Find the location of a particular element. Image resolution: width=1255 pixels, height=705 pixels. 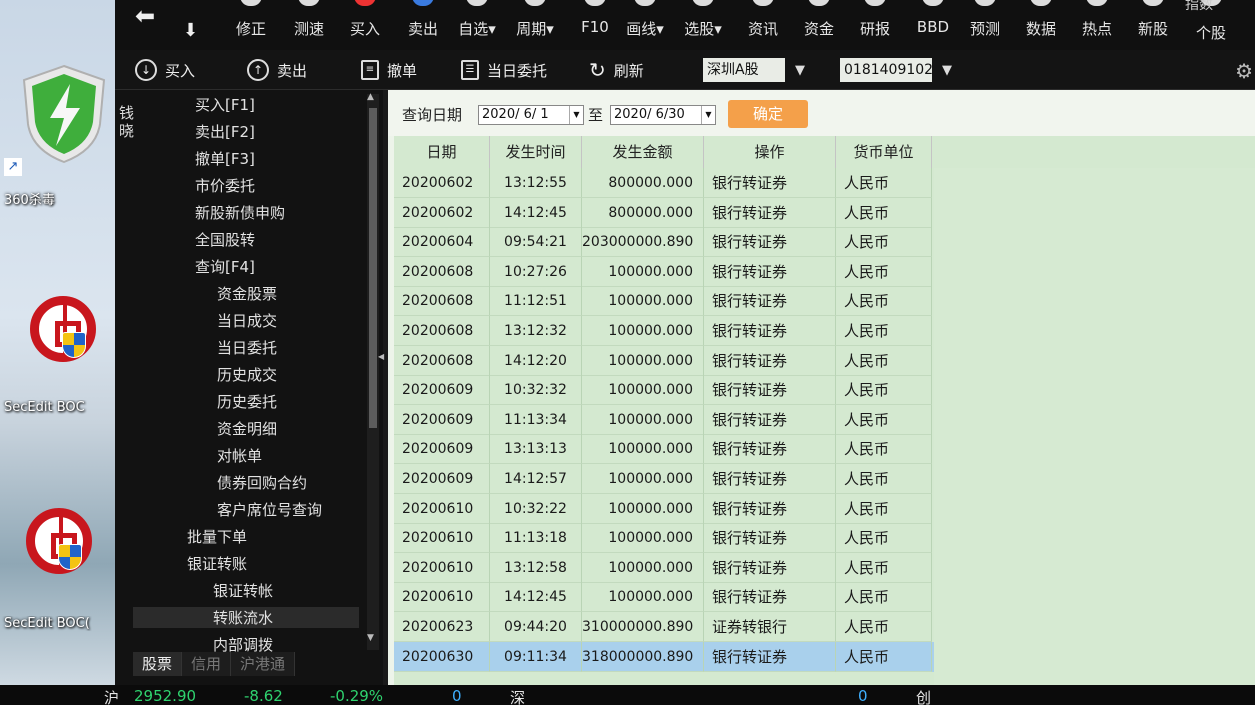

toolbar-item-5: 周期▾ is located at coordinates (535, 25).